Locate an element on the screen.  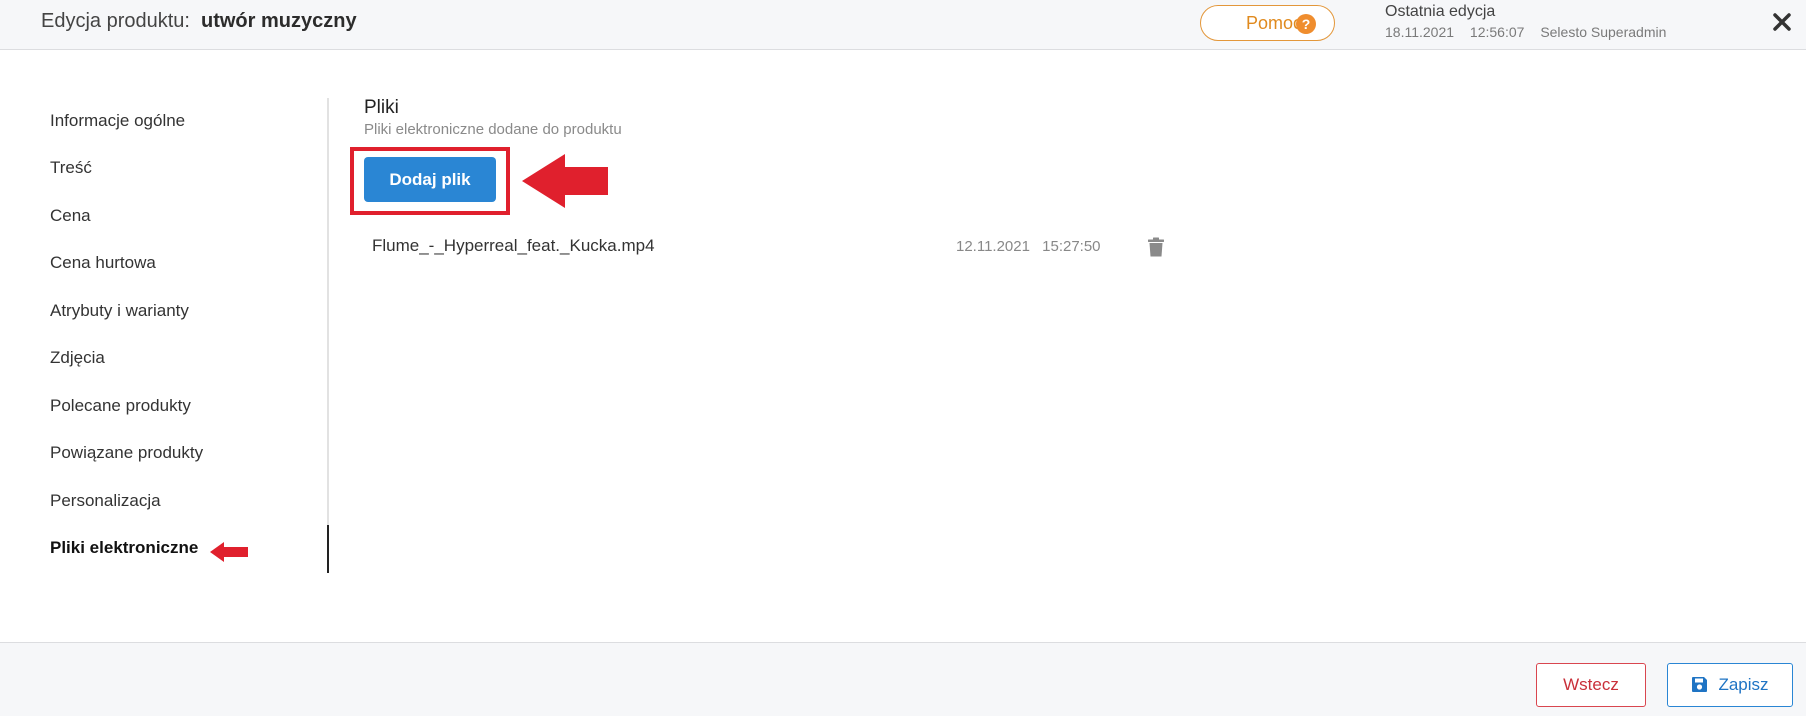
last-edit-label: Ostatnia edycja is located at coordinates (1440, 11).